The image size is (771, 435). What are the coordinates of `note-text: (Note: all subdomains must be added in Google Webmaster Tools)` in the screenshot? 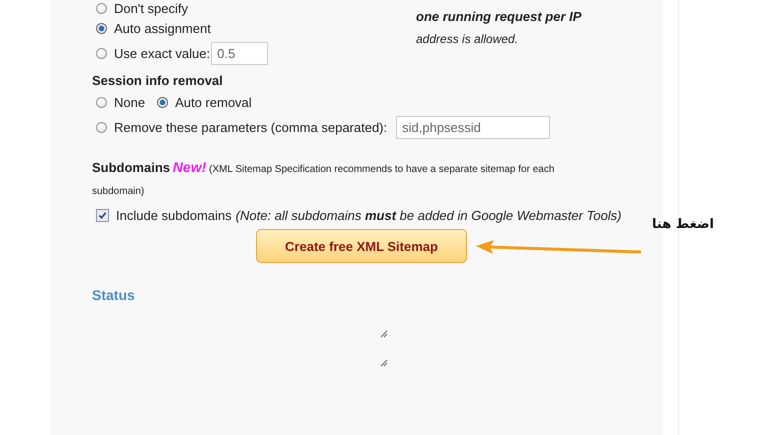 It's located at (429, 215).